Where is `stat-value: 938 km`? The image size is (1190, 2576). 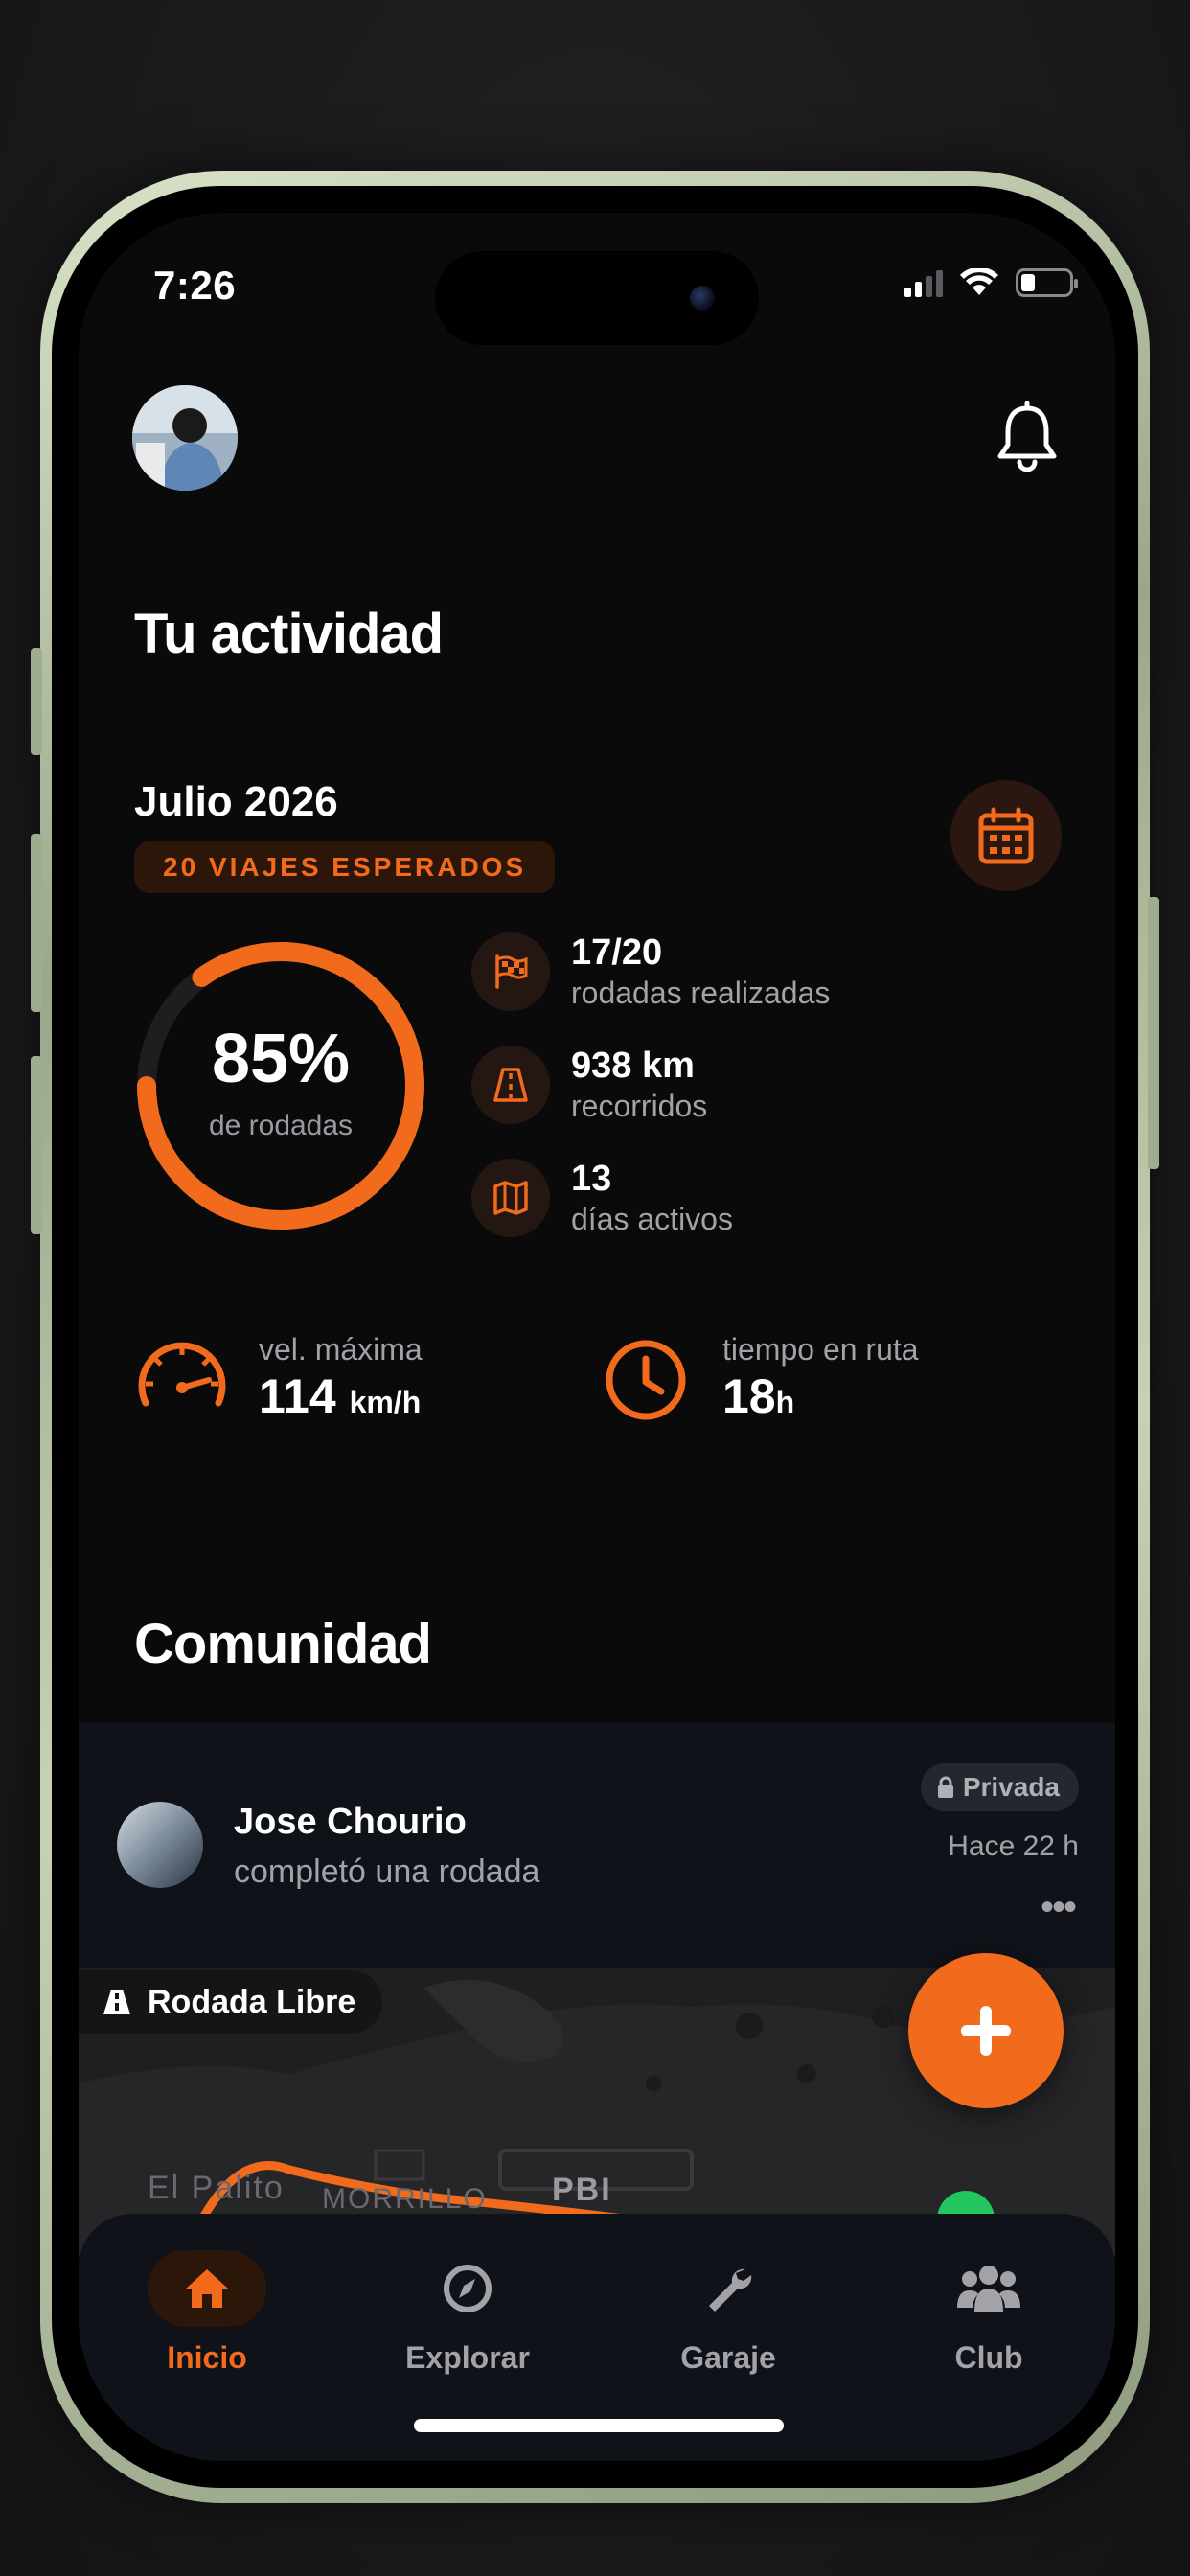
stat-value: 938 km is located at coordinates (633, 1066).